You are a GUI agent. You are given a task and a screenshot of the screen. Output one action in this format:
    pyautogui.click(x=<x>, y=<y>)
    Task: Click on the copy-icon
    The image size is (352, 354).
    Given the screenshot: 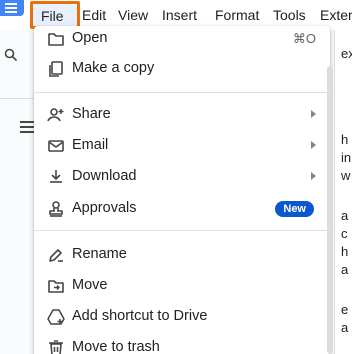 What is the action you would take?
    pyautogui.click(x=56, y=69)
    